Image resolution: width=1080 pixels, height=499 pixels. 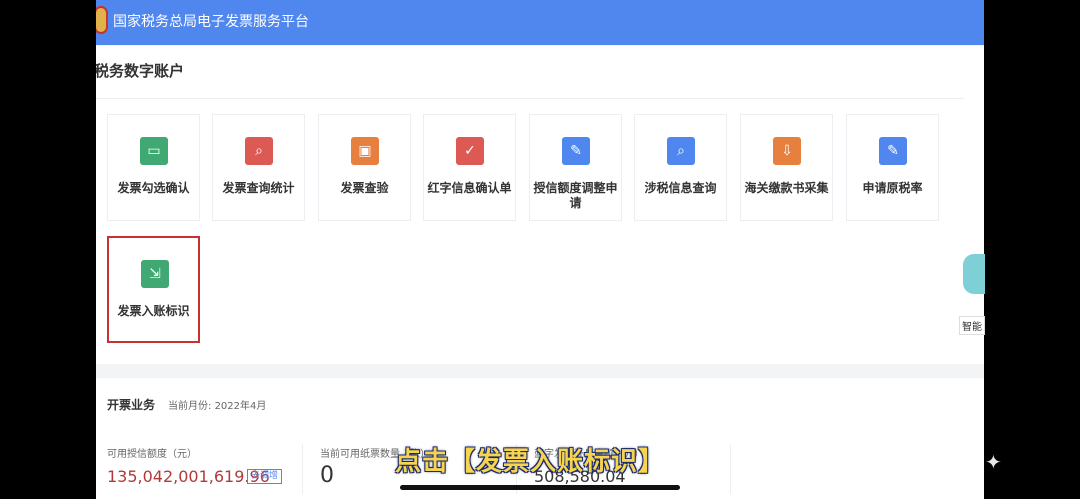 What do you see at coordinates (211, 22) in the screenshot?
I see `platform-title: 国家税务总局电子发票服务平台` at bounding box center [211, 22].